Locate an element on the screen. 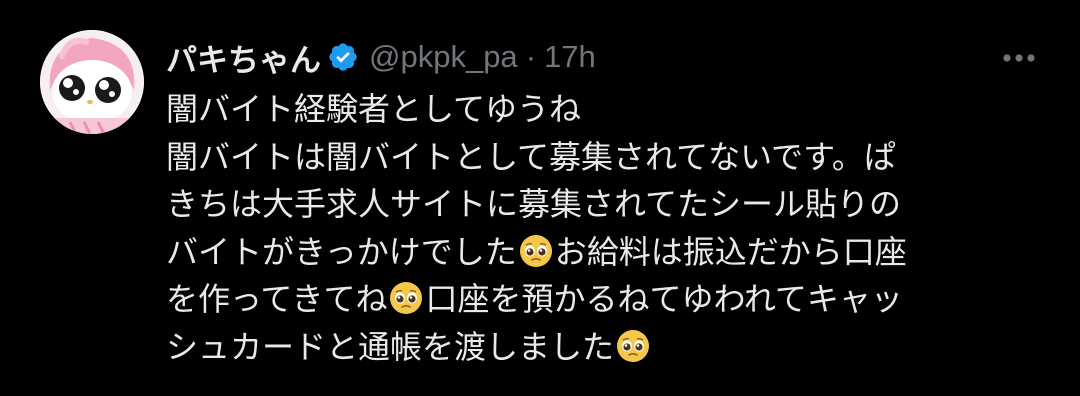 Image resolution: width=1080 pixels, height=396 pixels. tweet-text-line: バイトがきっかけでした お給料は振込だから口座 is located at coordinates (606, 253).